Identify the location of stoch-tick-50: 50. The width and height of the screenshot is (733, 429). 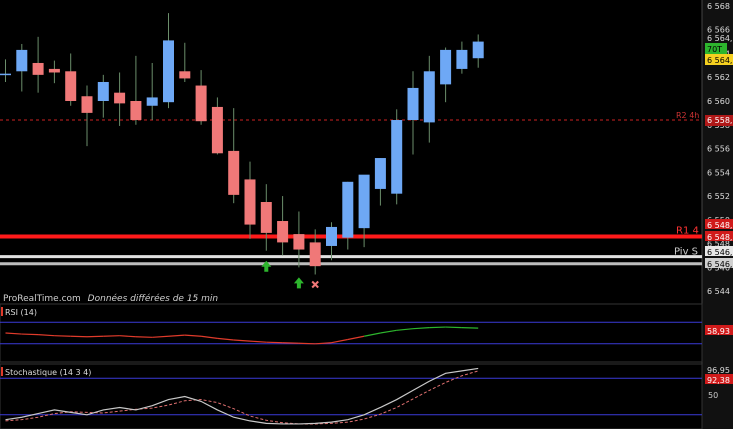
(713, 395).